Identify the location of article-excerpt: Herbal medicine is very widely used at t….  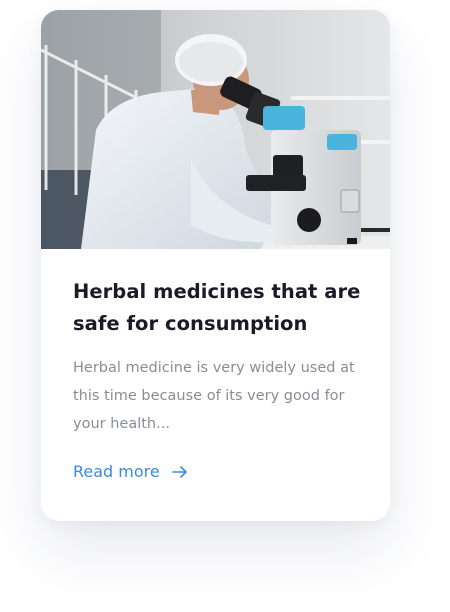
(214, 396).